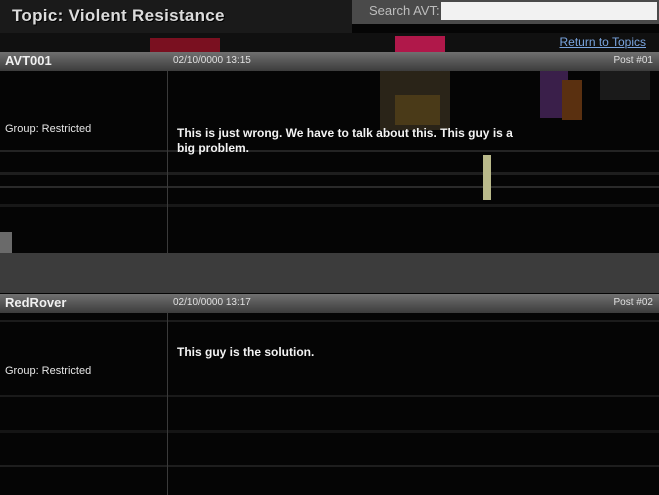 Image resolution: width=659 pixels, height=495 pixels. I want to click on post-date: 02/10/0000 13:17, so click(212, 302).